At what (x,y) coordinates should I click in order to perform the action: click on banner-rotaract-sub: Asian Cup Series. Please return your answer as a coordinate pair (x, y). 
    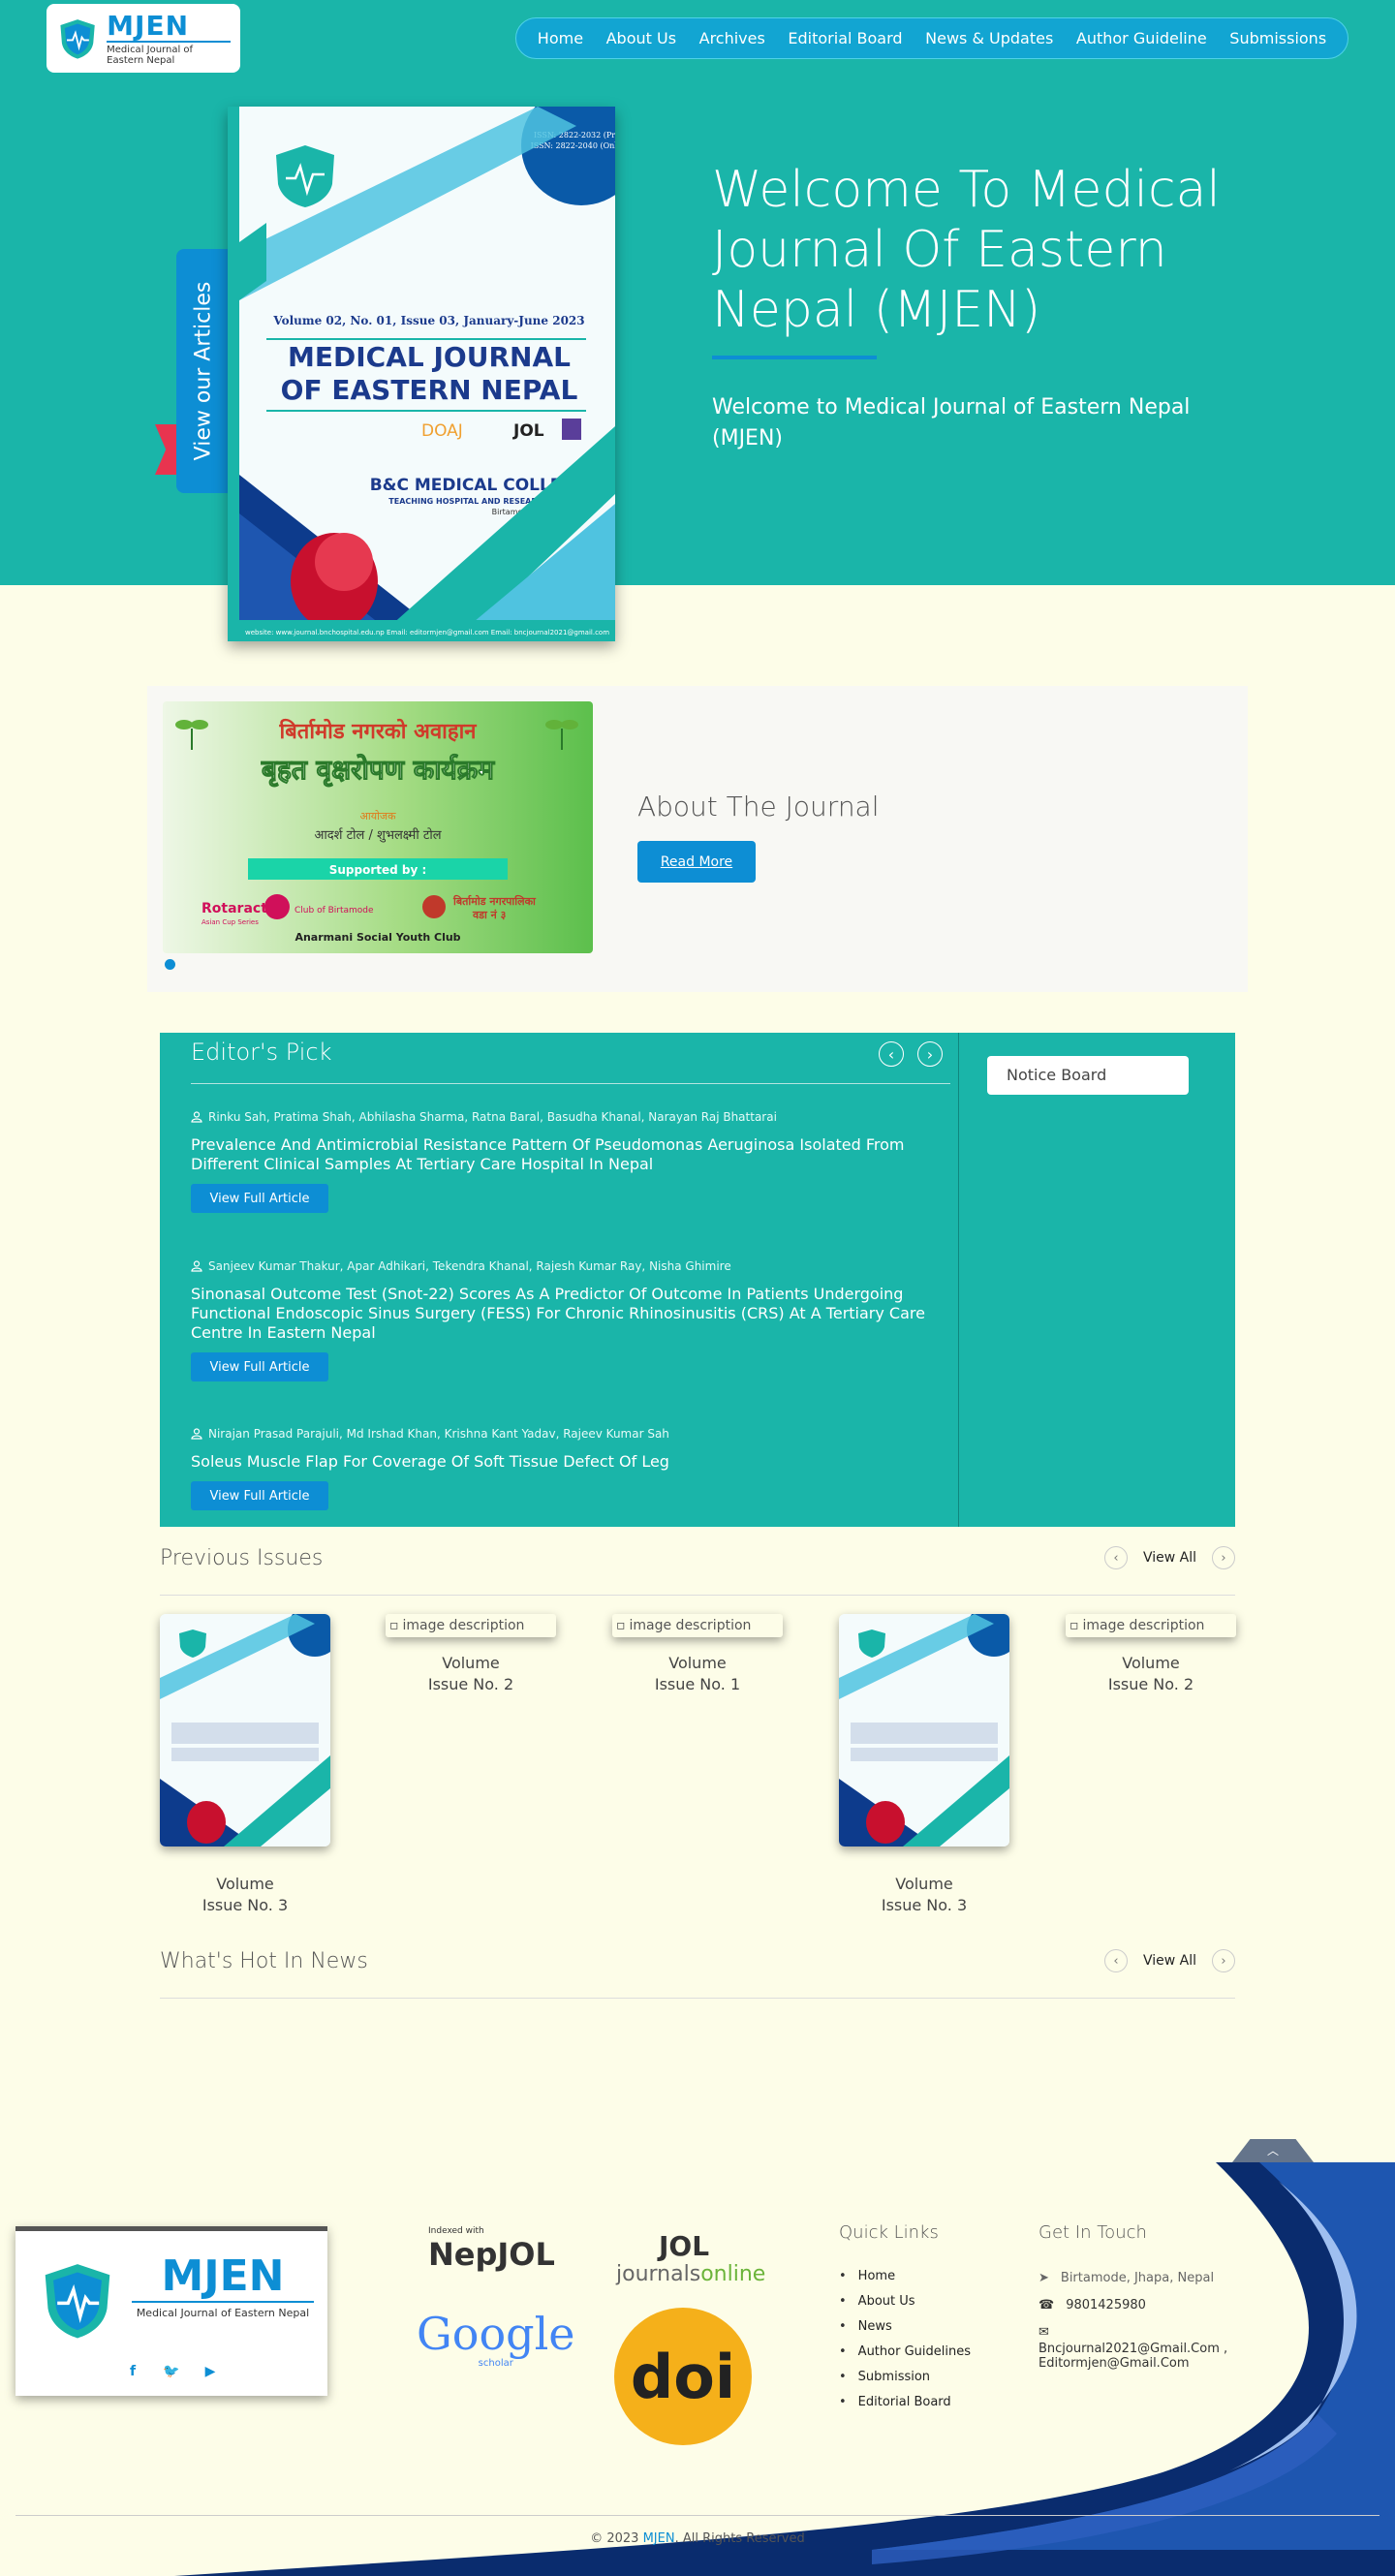
    Looking at the image, I should click on (230, 922).